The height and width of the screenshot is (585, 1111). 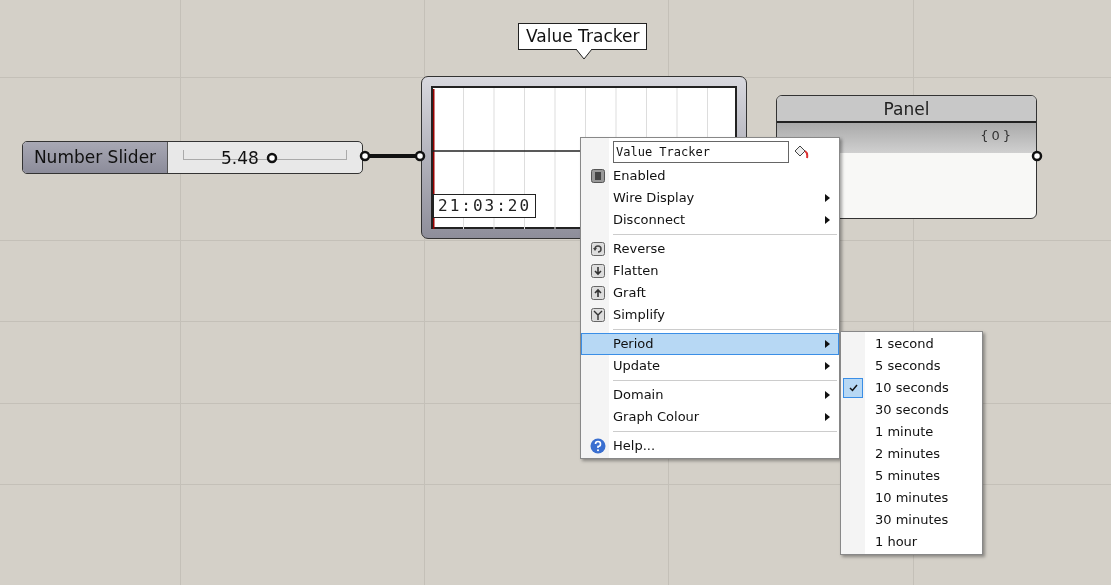 I want to click on menu-item: Reverse, so click(x=710, y=249).